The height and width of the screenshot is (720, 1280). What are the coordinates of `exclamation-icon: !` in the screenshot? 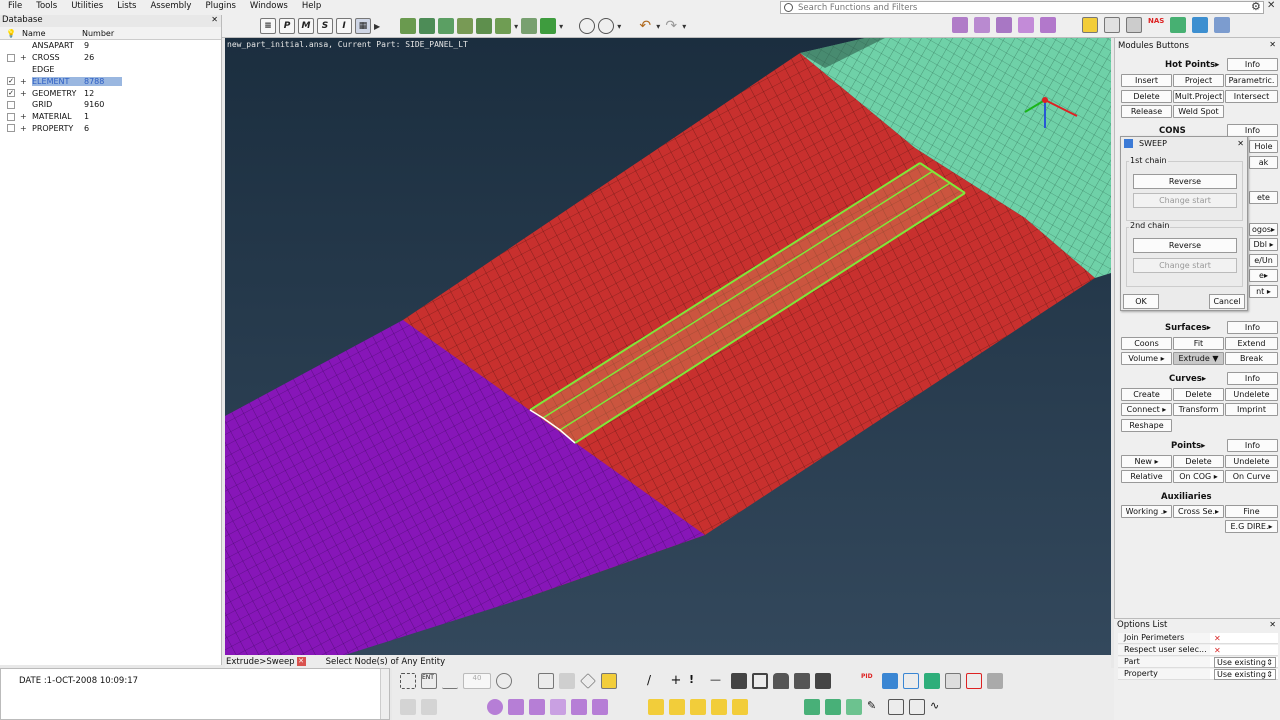 It's located at (697, 681).